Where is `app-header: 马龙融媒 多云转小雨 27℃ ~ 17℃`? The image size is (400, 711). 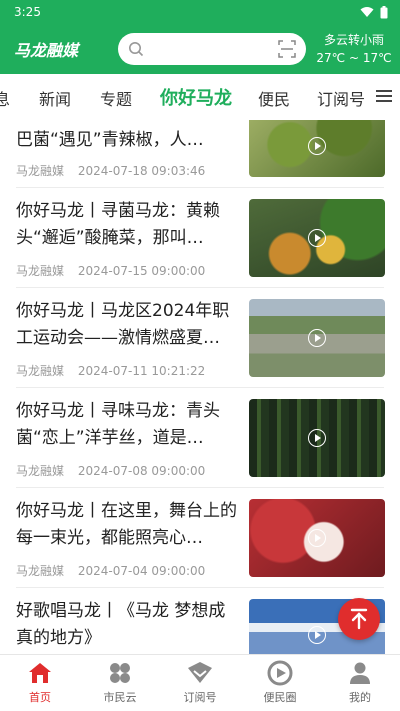
app-header: 马龙融媒 多云转小雨 27℃ ~ 17℃ is located at coordinates (200, 49).